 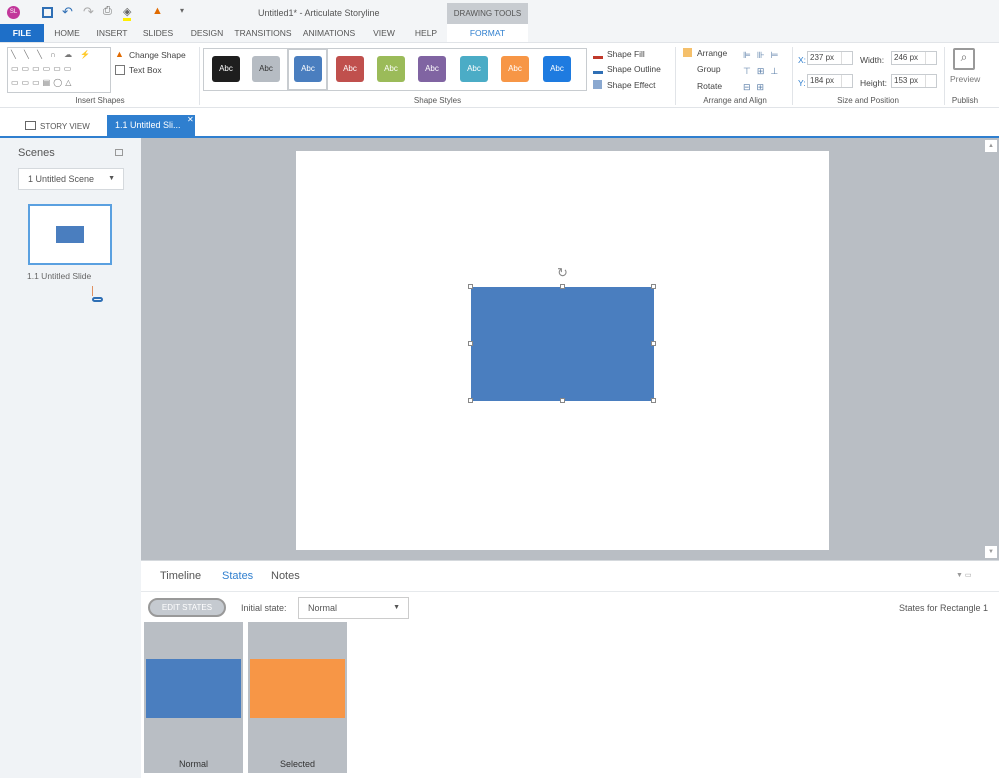 I want to click on tab-states: States, so click(x=237, y=576).